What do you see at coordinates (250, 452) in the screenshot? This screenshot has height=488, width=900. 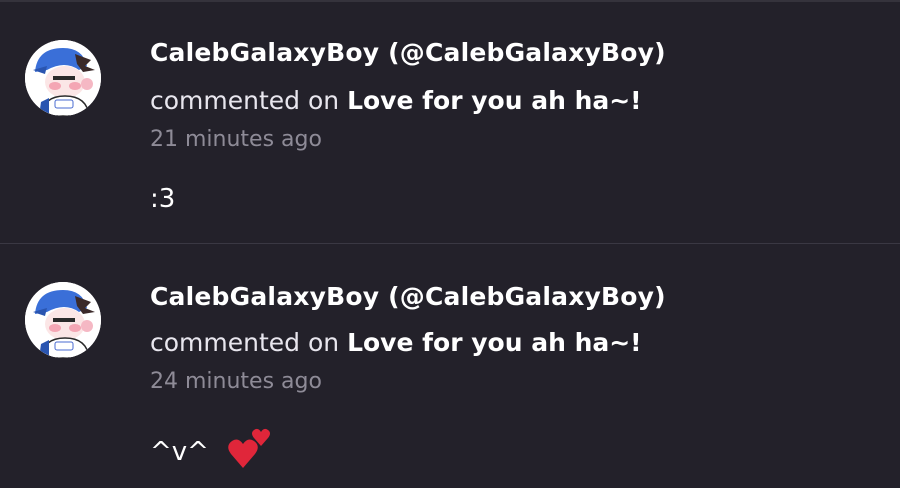 I see `two-hearts-icon` at bounding box center [250, 452].